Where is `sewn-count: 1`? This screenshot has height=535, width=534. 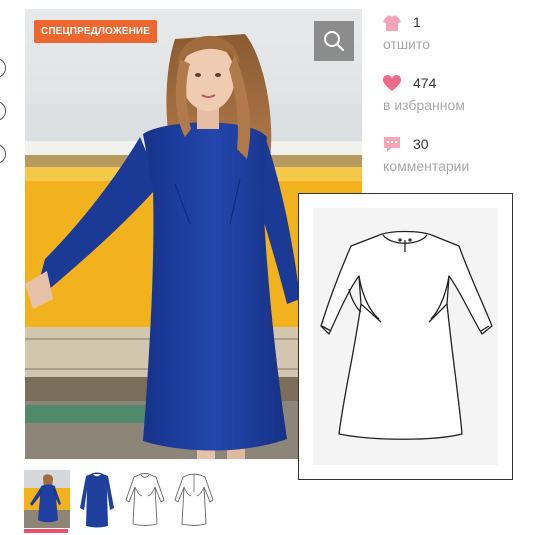
sewn-count: 1 is located at coordinates (417, 22).